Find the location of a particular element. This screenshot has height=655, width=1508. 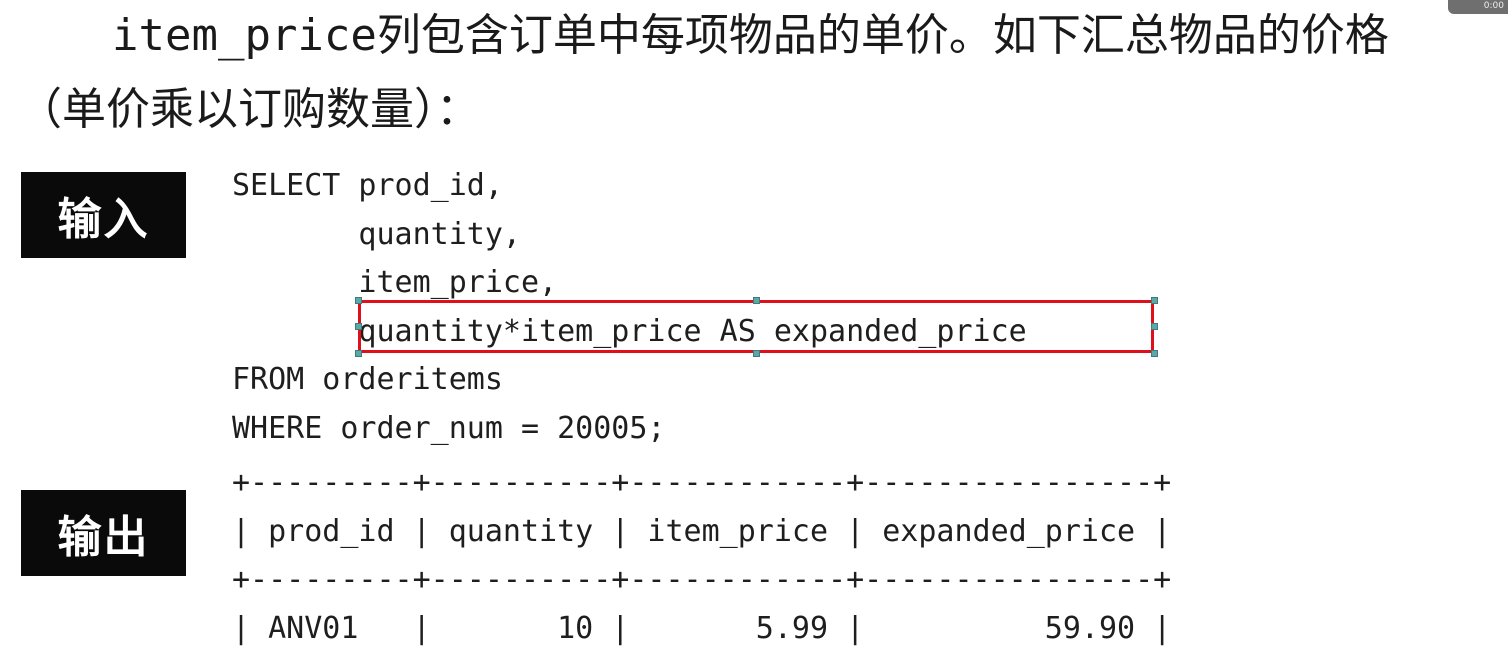

resize-handle-top-left is located at coordinates (358, 300).